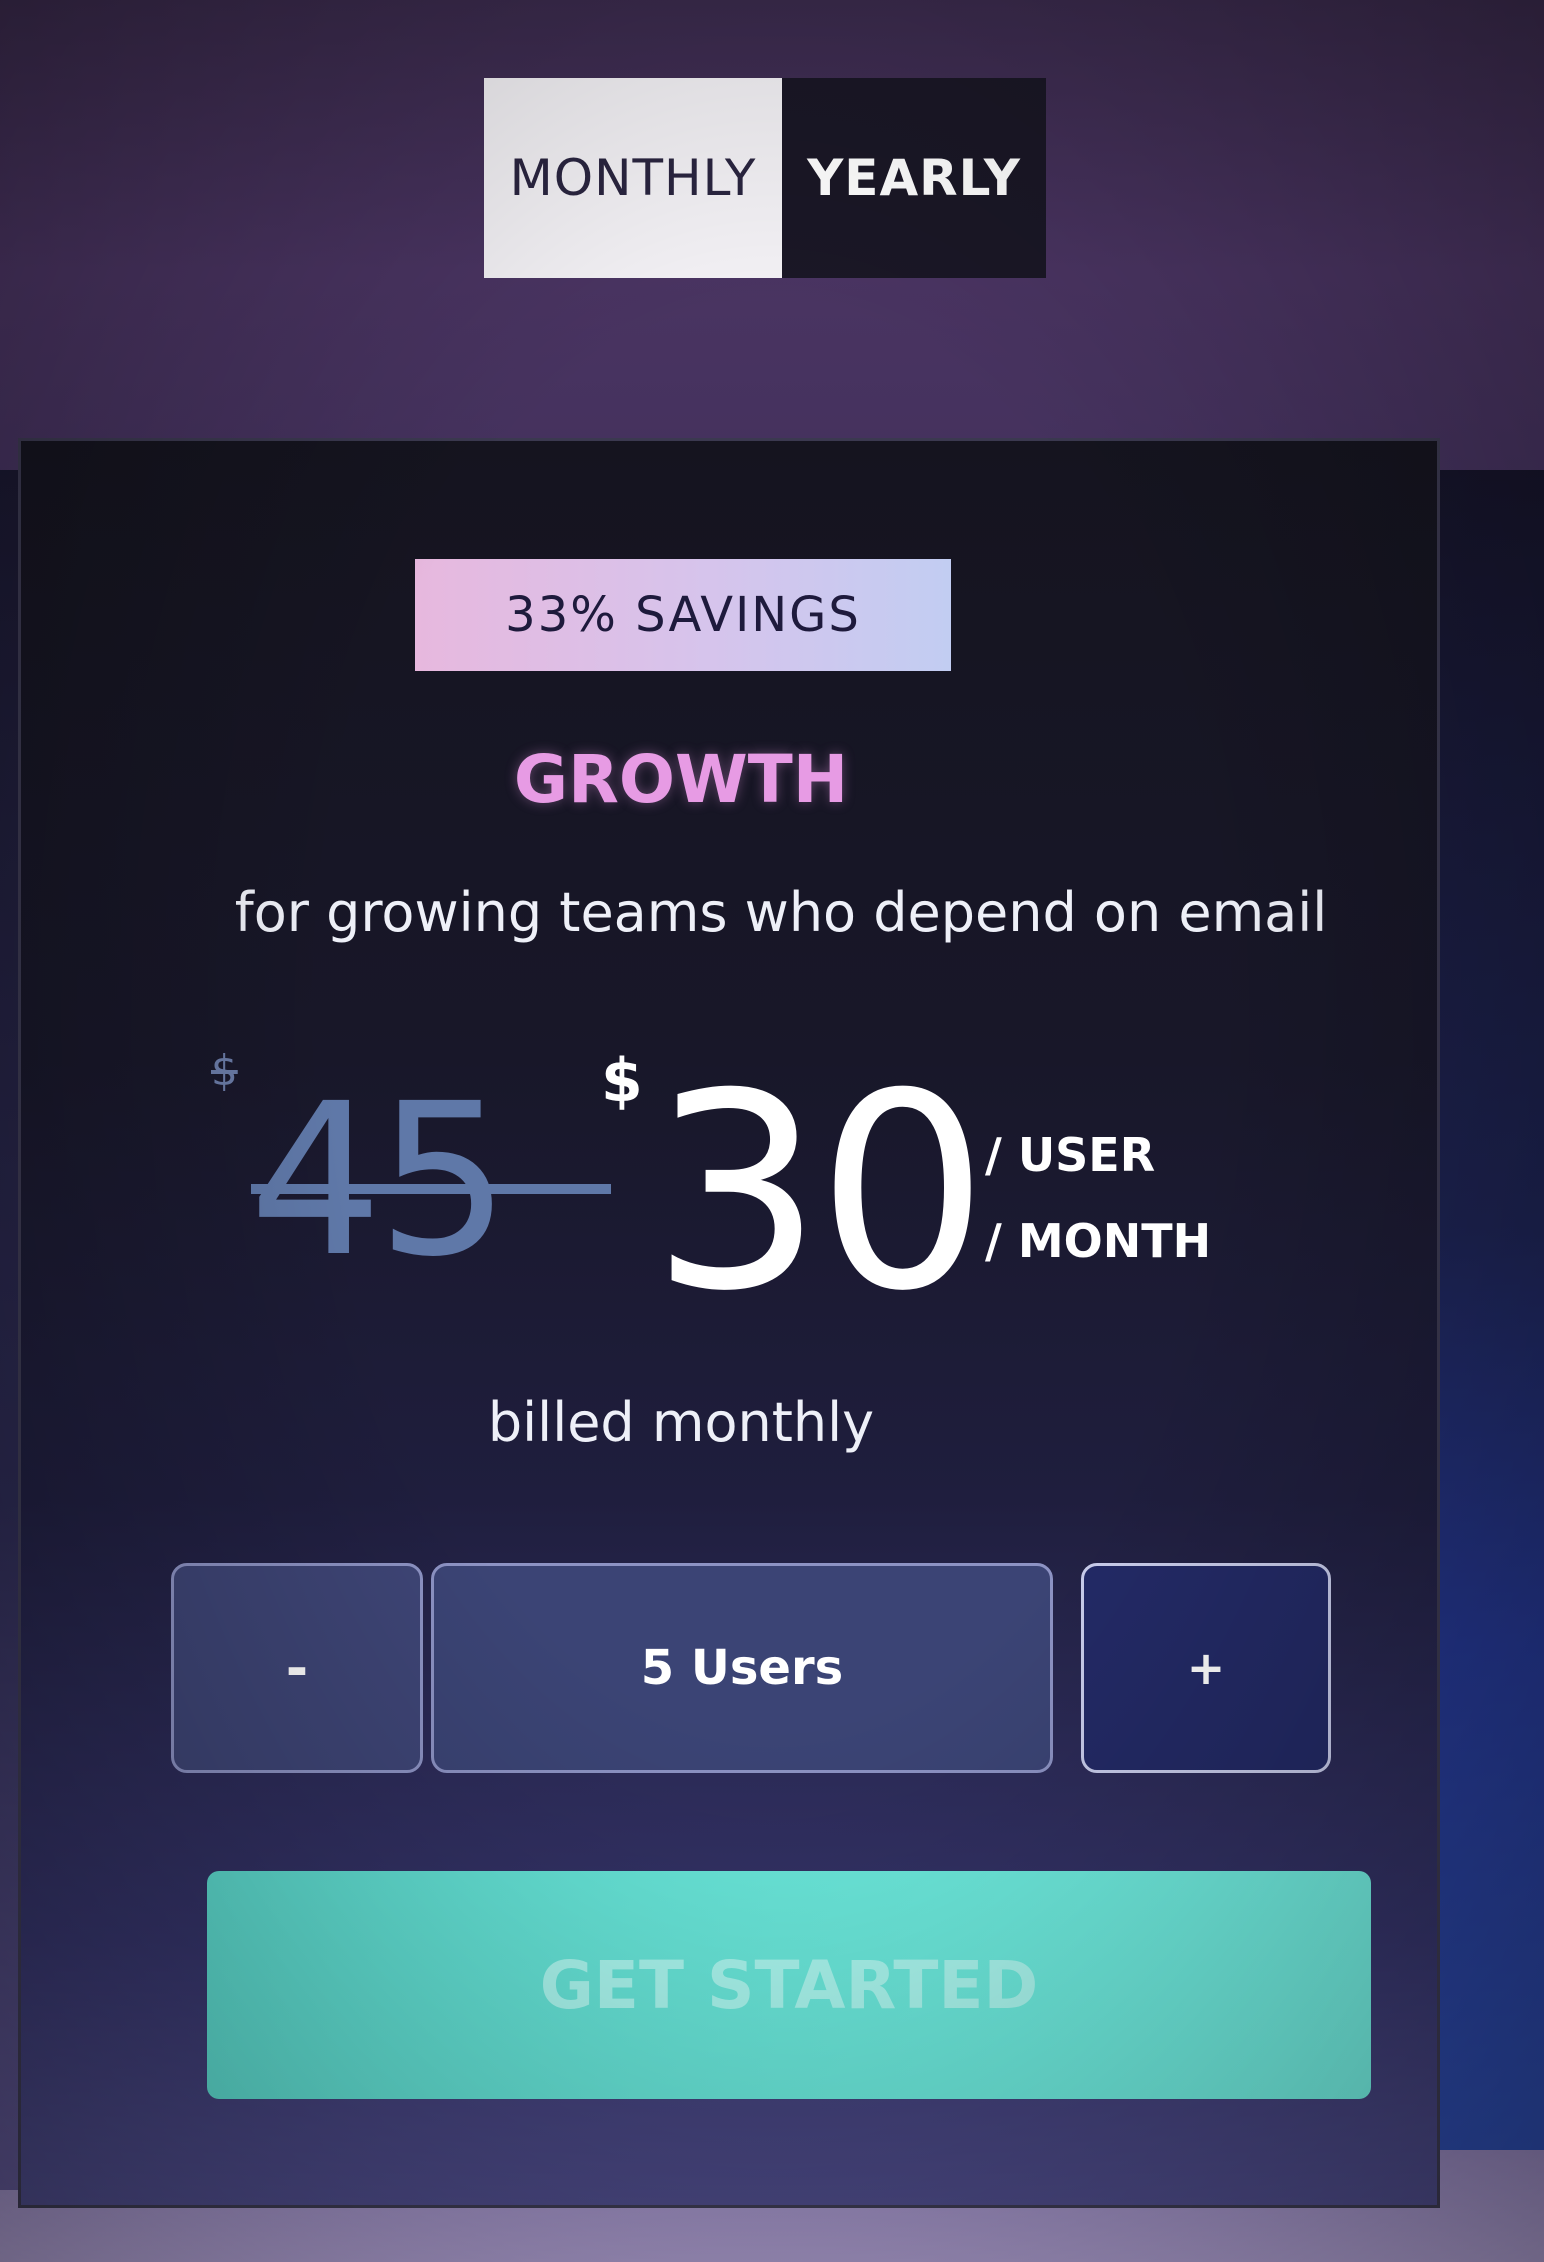 The width and height of the screenshot is (1544, 2262). I want to click on decrement-users-button: -, so click(297, 1668).